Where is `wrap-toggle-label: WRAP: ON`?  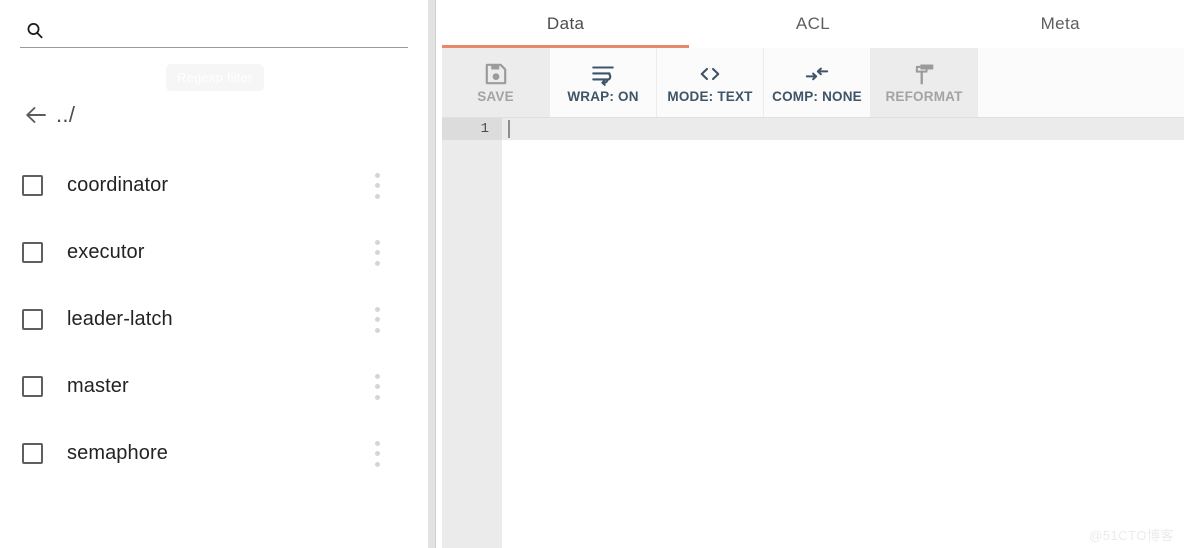
wrap-toggle-label: WRAP: ON is located at coordinates (603, 96).